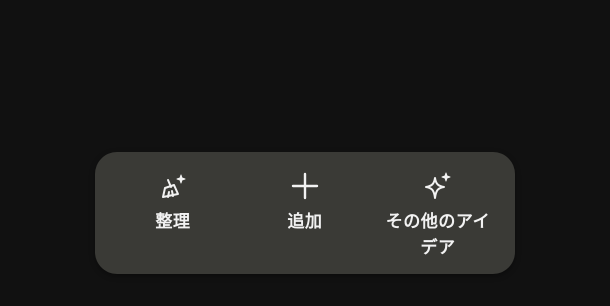 This screenshot has height=306, width=610. I want to click on plus-icon, so click(305, 186).